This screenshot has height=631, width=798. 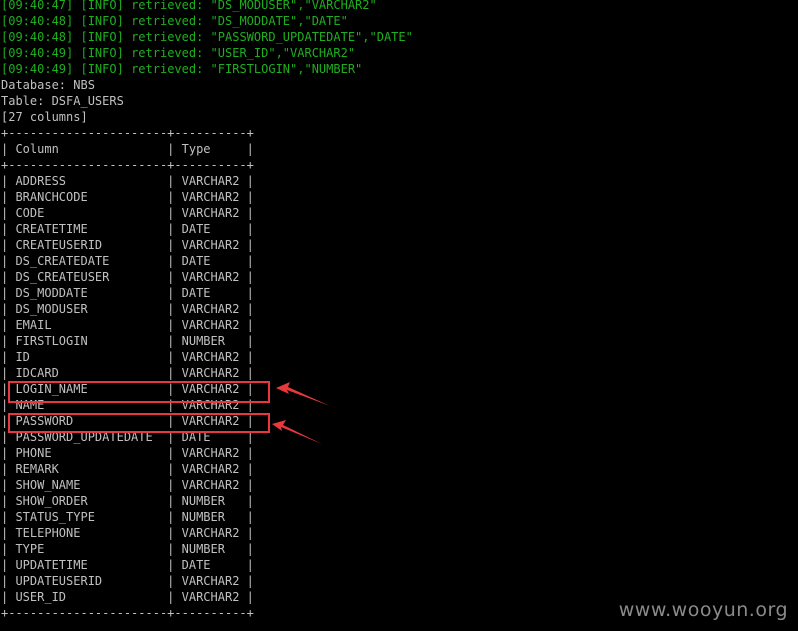 What do you see at coordinates (127, 565) in the screenshot?
I see `table-row: | UPDATETIME | DATE |` at bounding box center [127, 565].